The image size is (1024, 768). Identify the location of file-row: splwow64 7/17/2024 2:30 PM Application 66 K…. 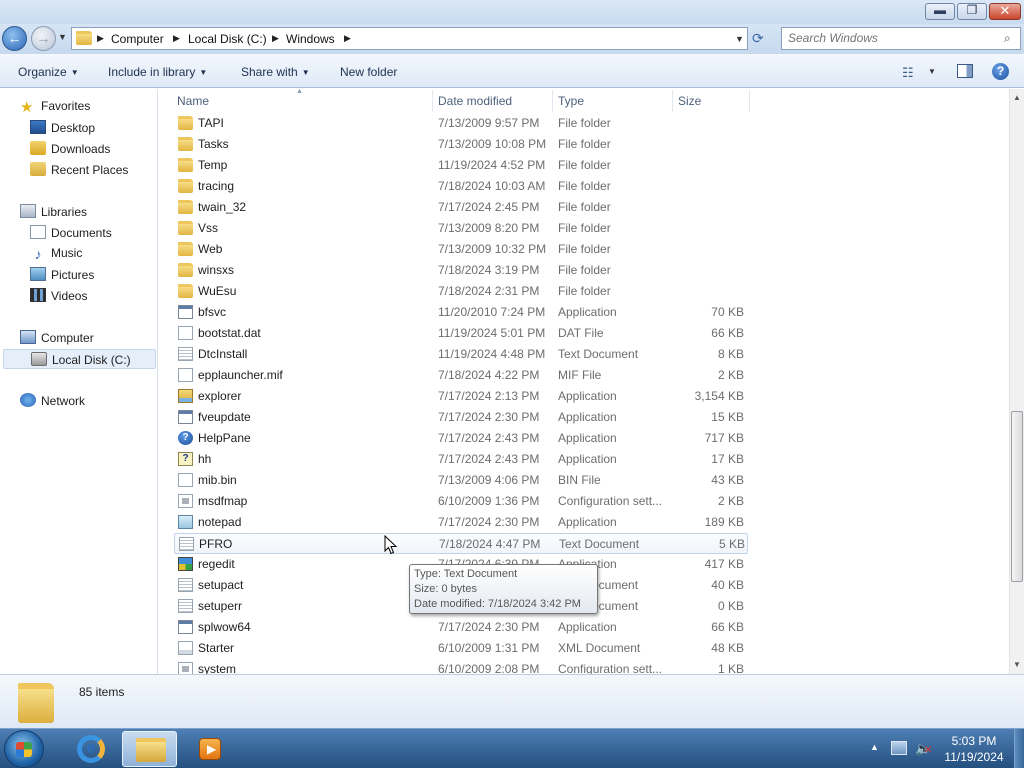
(461, 627).